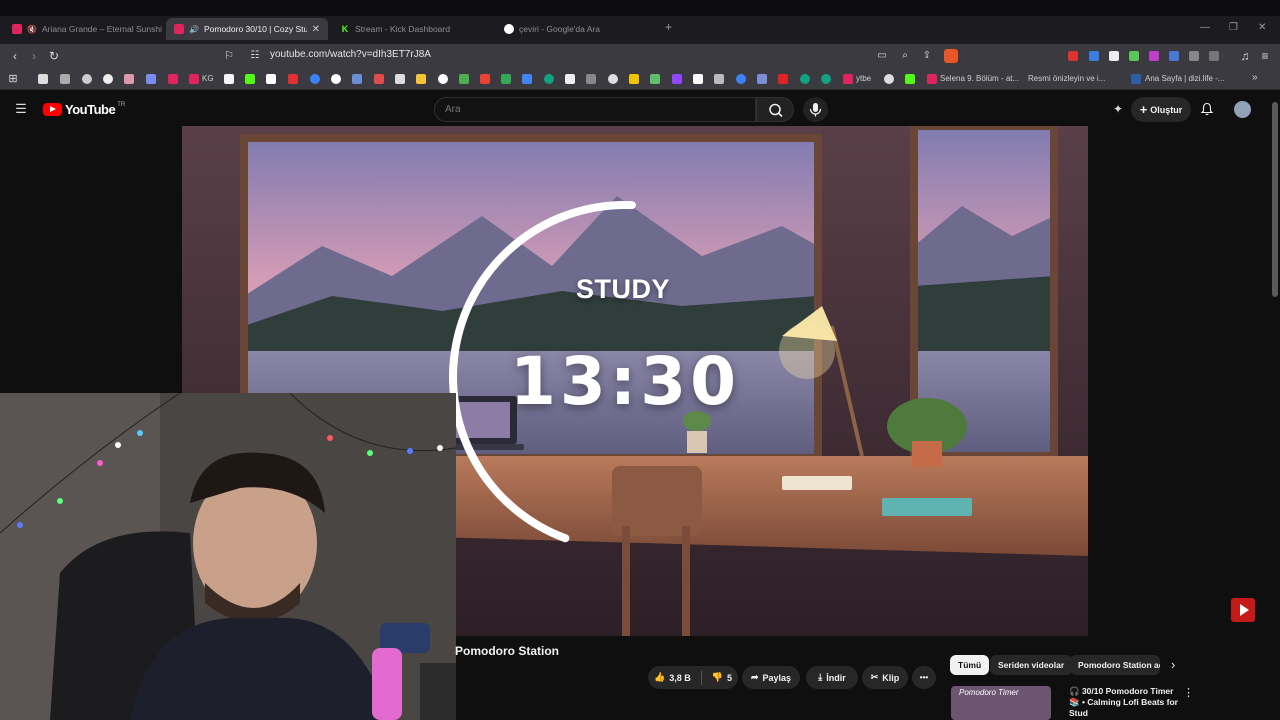 This screenshot has width=1280, height=720. Describe the element at coordinates (1275, 199) in the screenshot. I see `scrollbar-thumb` at that location.